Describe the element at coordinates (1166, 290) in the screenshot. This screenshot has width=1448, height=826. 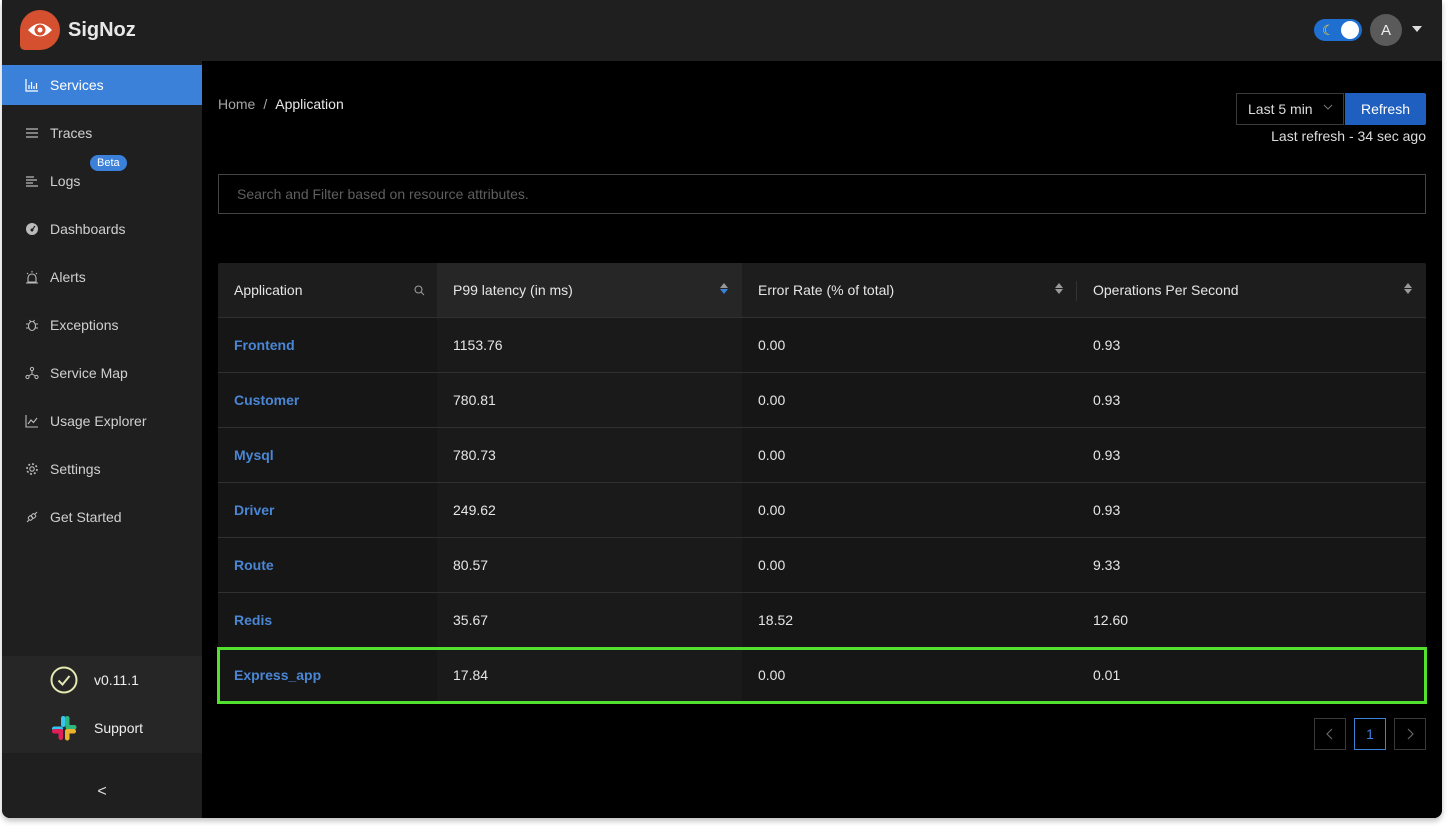
I see `column-title: Operations Per Second` at that location.